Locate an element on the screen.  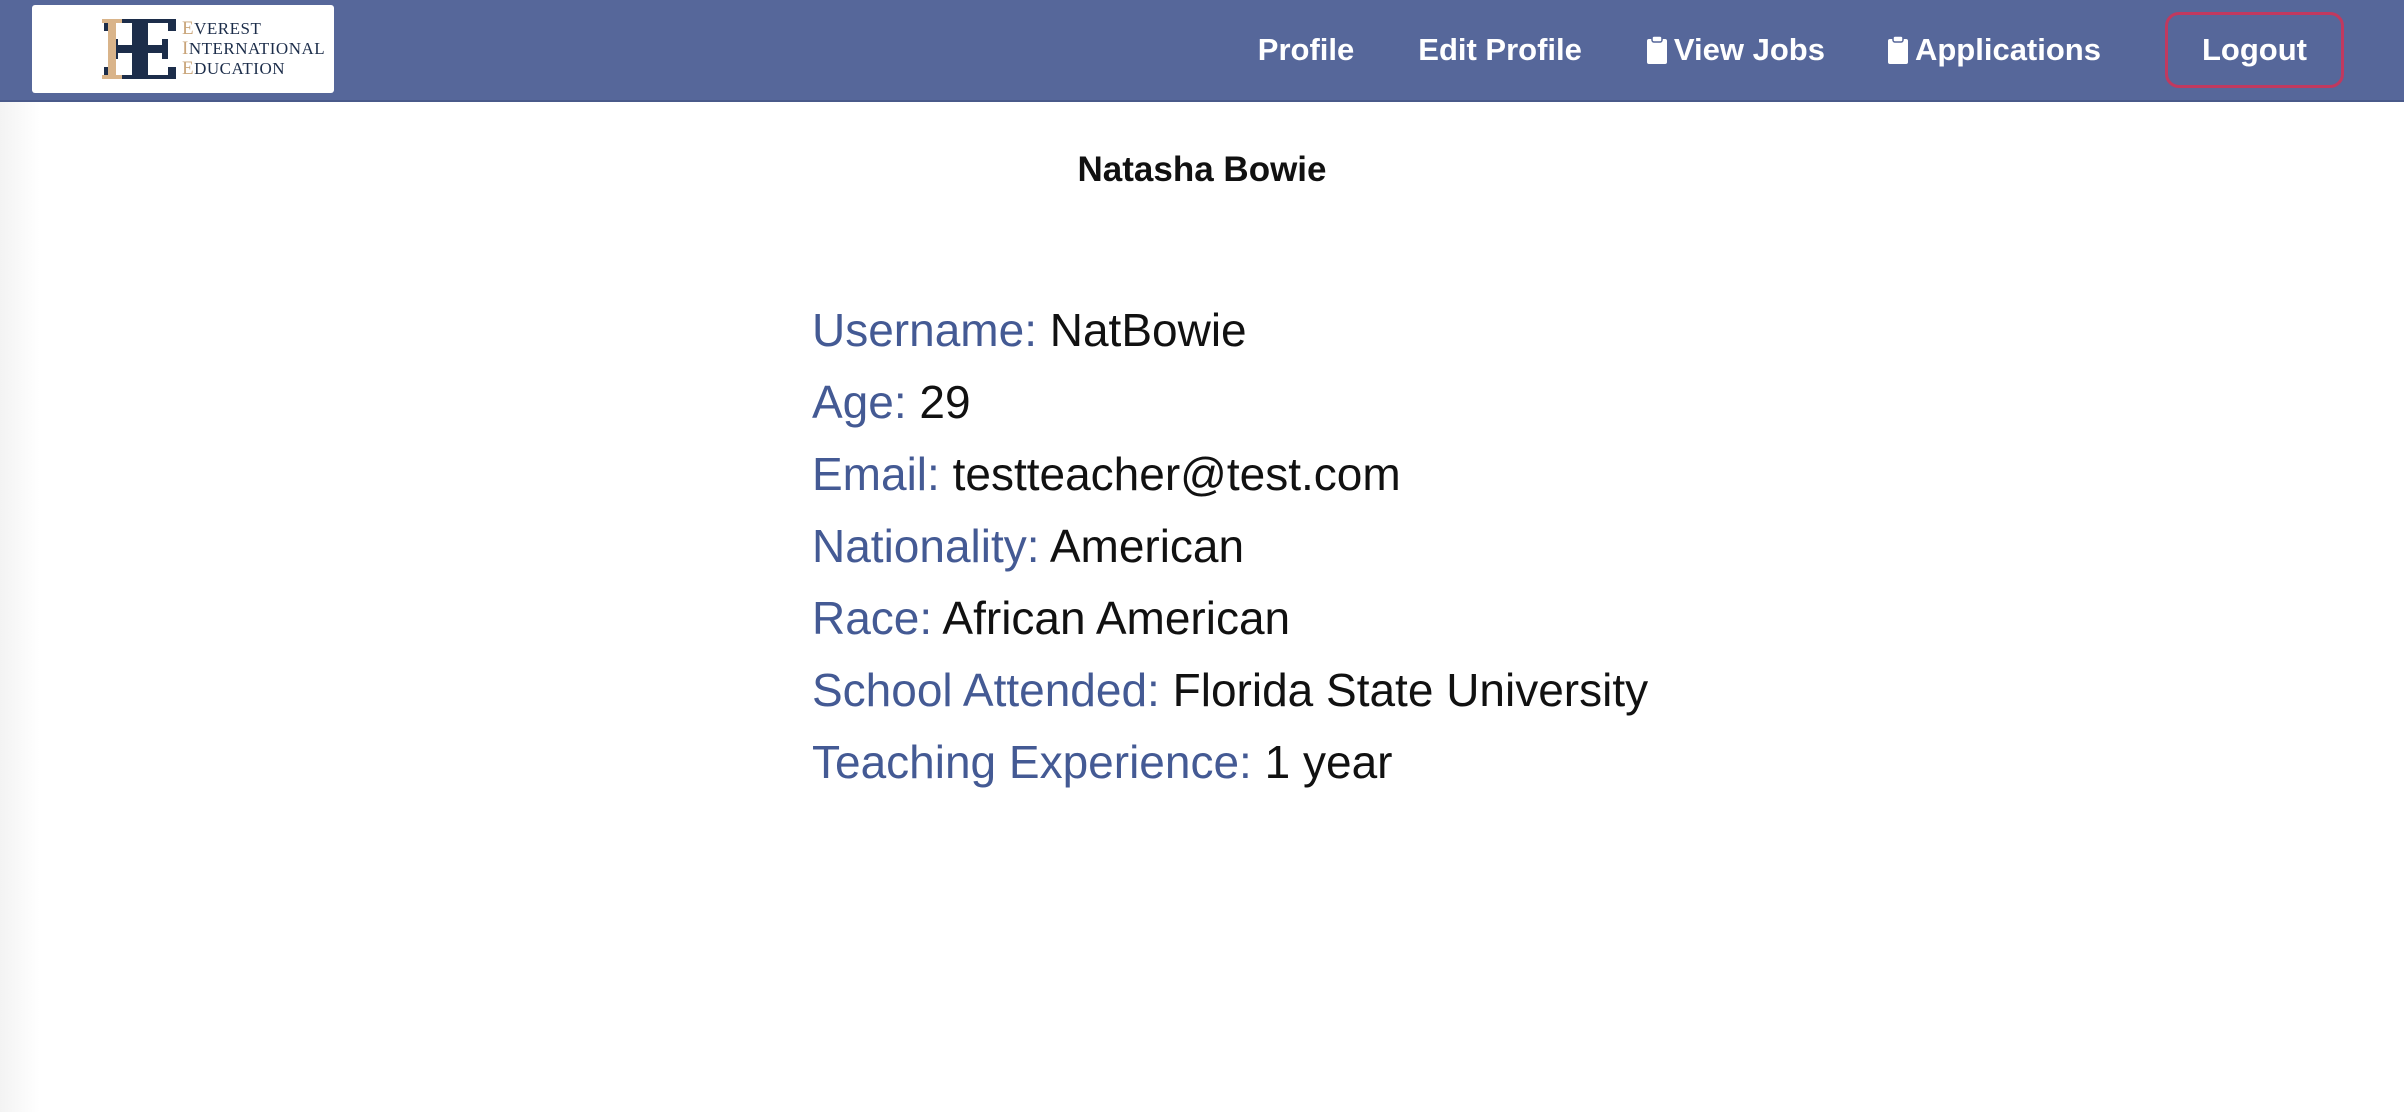
profile-name: Natasha Bowie is located at coordinates (1202, 169).